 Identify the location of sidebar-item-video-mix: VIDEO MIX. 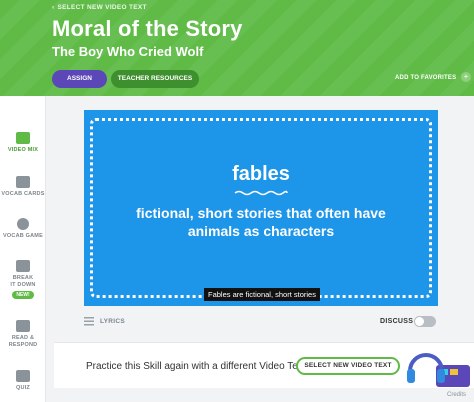
(23, 143).